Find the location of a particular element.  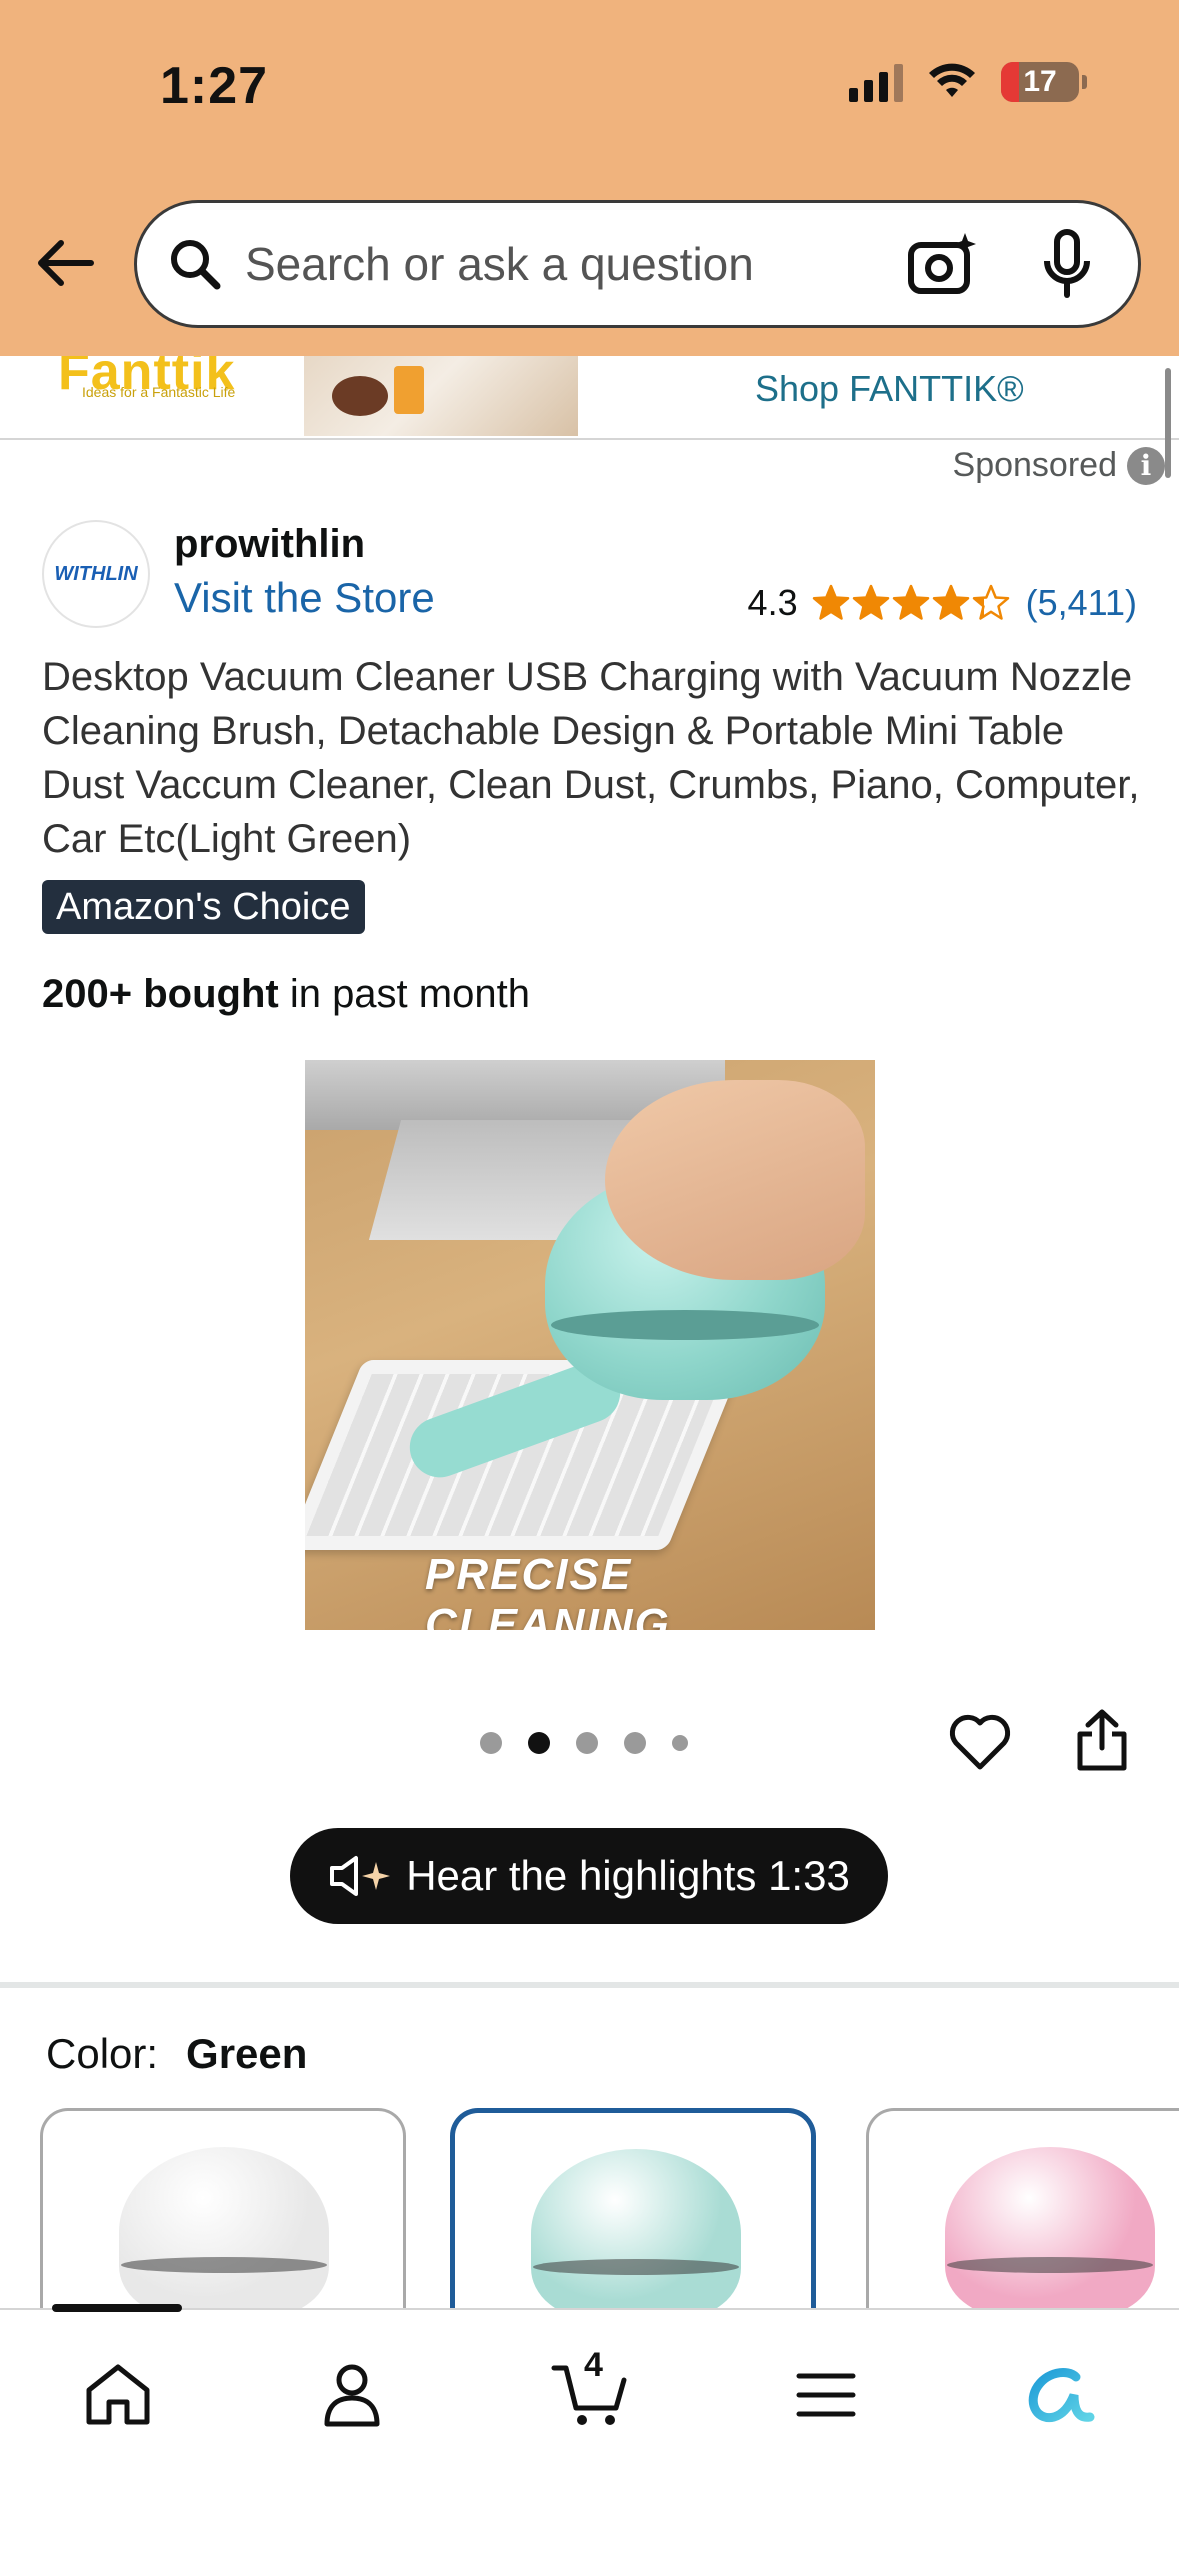

brand-logo-text: WITHLIN is located at coordinates (96, 573).